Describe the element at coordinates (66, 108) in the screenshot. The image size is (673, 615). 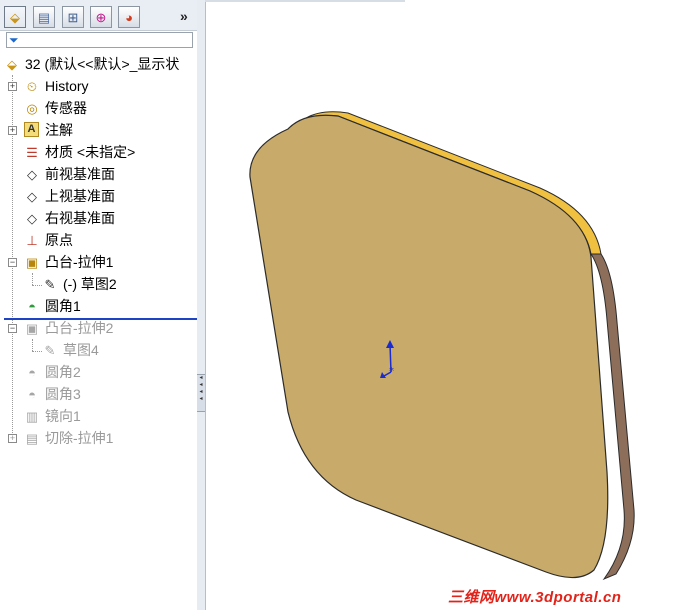
I see `tree-item-label: 传感器` at that location.